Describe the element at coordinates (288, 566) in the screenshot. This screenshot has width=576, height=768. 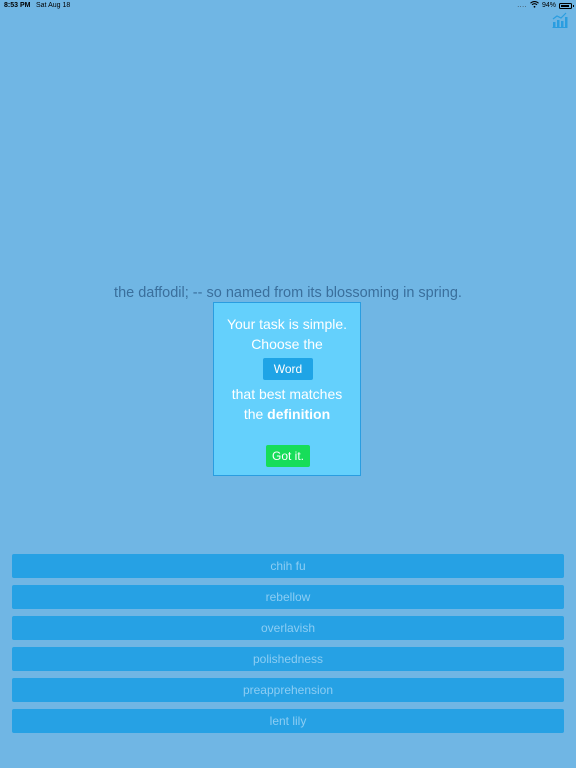
I see `choice-button: chih fu` at that location.